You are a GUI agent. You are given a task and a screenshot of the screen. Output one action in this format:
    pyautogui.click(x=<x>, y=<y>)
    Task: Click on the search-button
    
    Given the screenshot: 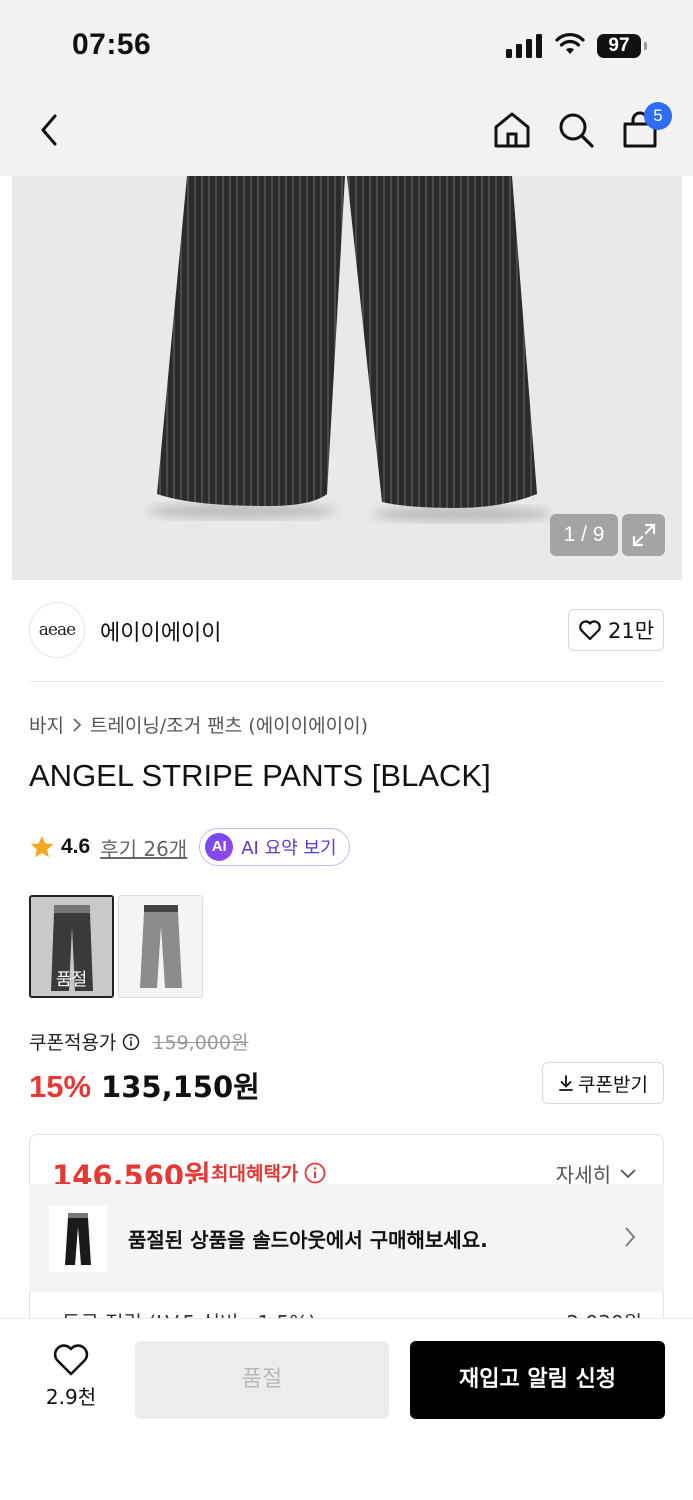 What is the action you would take?
    pyautogui.click(x=576, y=130)
    